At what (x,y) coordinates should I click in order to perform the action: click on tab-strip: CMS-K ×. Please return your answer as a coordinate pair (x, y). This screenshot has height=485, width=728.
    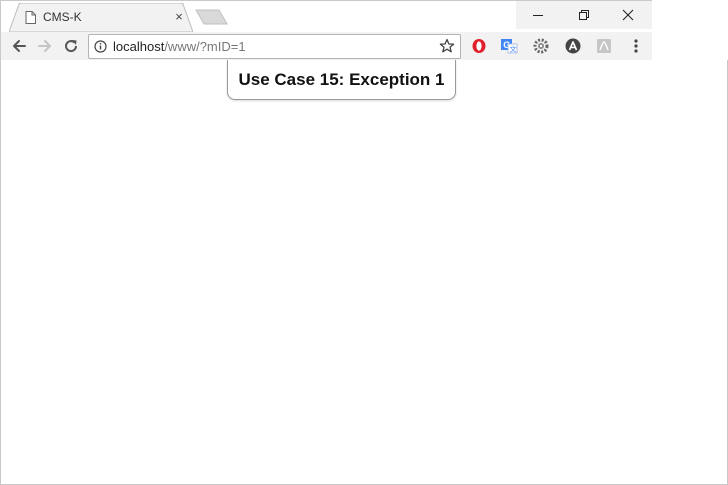
    Looking at the image, I should click on (327, 16).